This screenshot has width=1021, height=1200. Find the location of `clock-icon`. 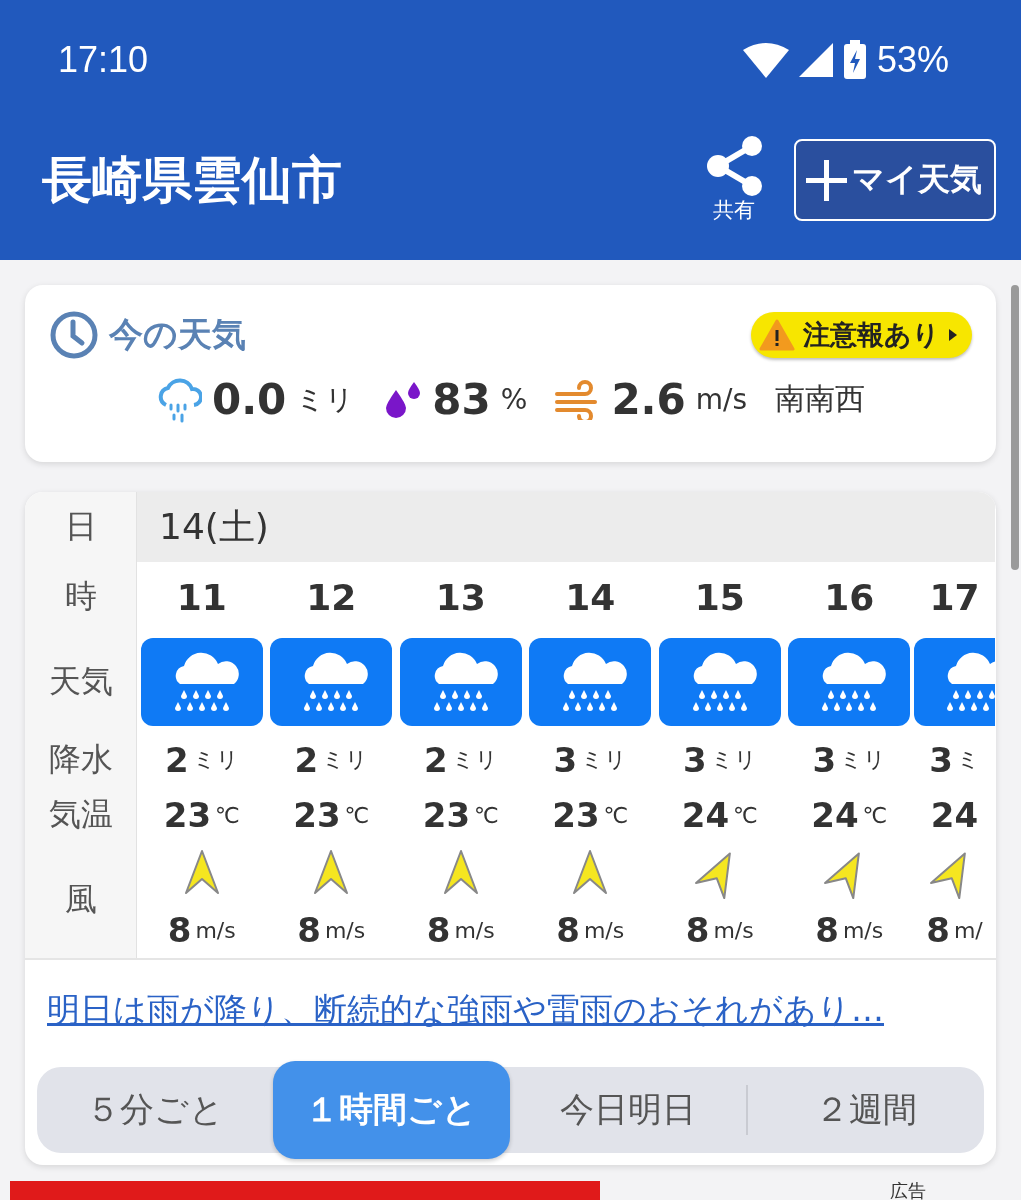

clock-icon is located at coordinates (74, 335).